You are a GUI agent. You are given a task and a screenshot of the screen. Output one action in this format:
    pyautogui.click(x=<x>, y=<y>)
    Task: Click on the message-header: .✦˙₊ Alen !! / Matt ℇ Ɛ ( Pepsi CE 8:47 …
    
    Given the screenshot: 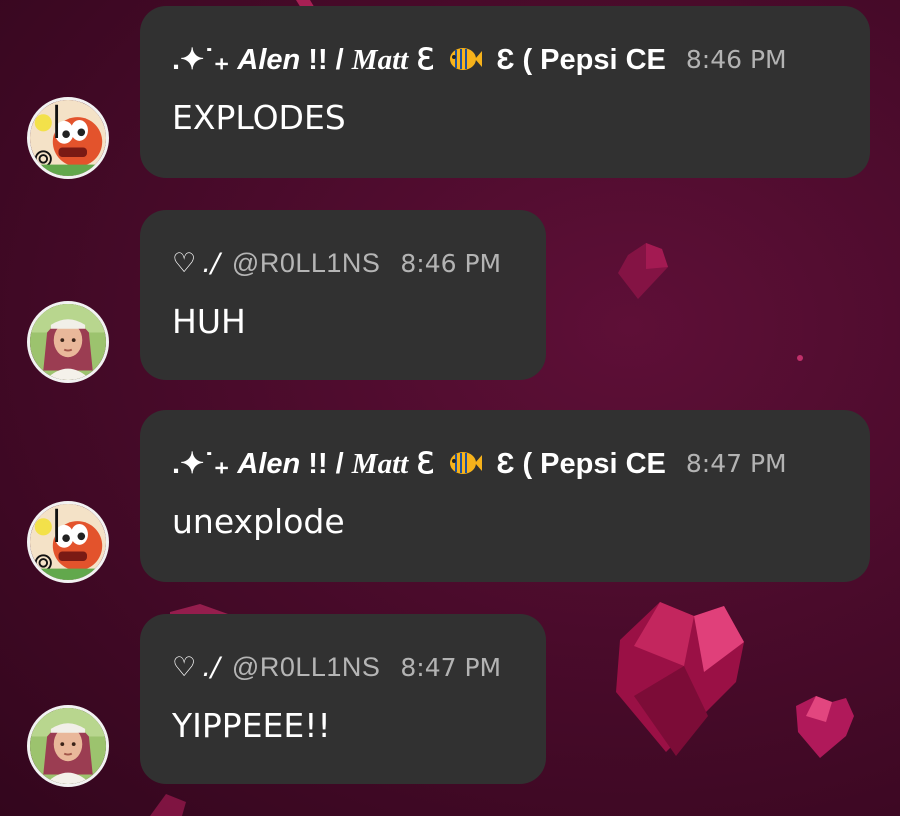 What is the action you would take?
    pyautogui.click(x=505, y=463)
    